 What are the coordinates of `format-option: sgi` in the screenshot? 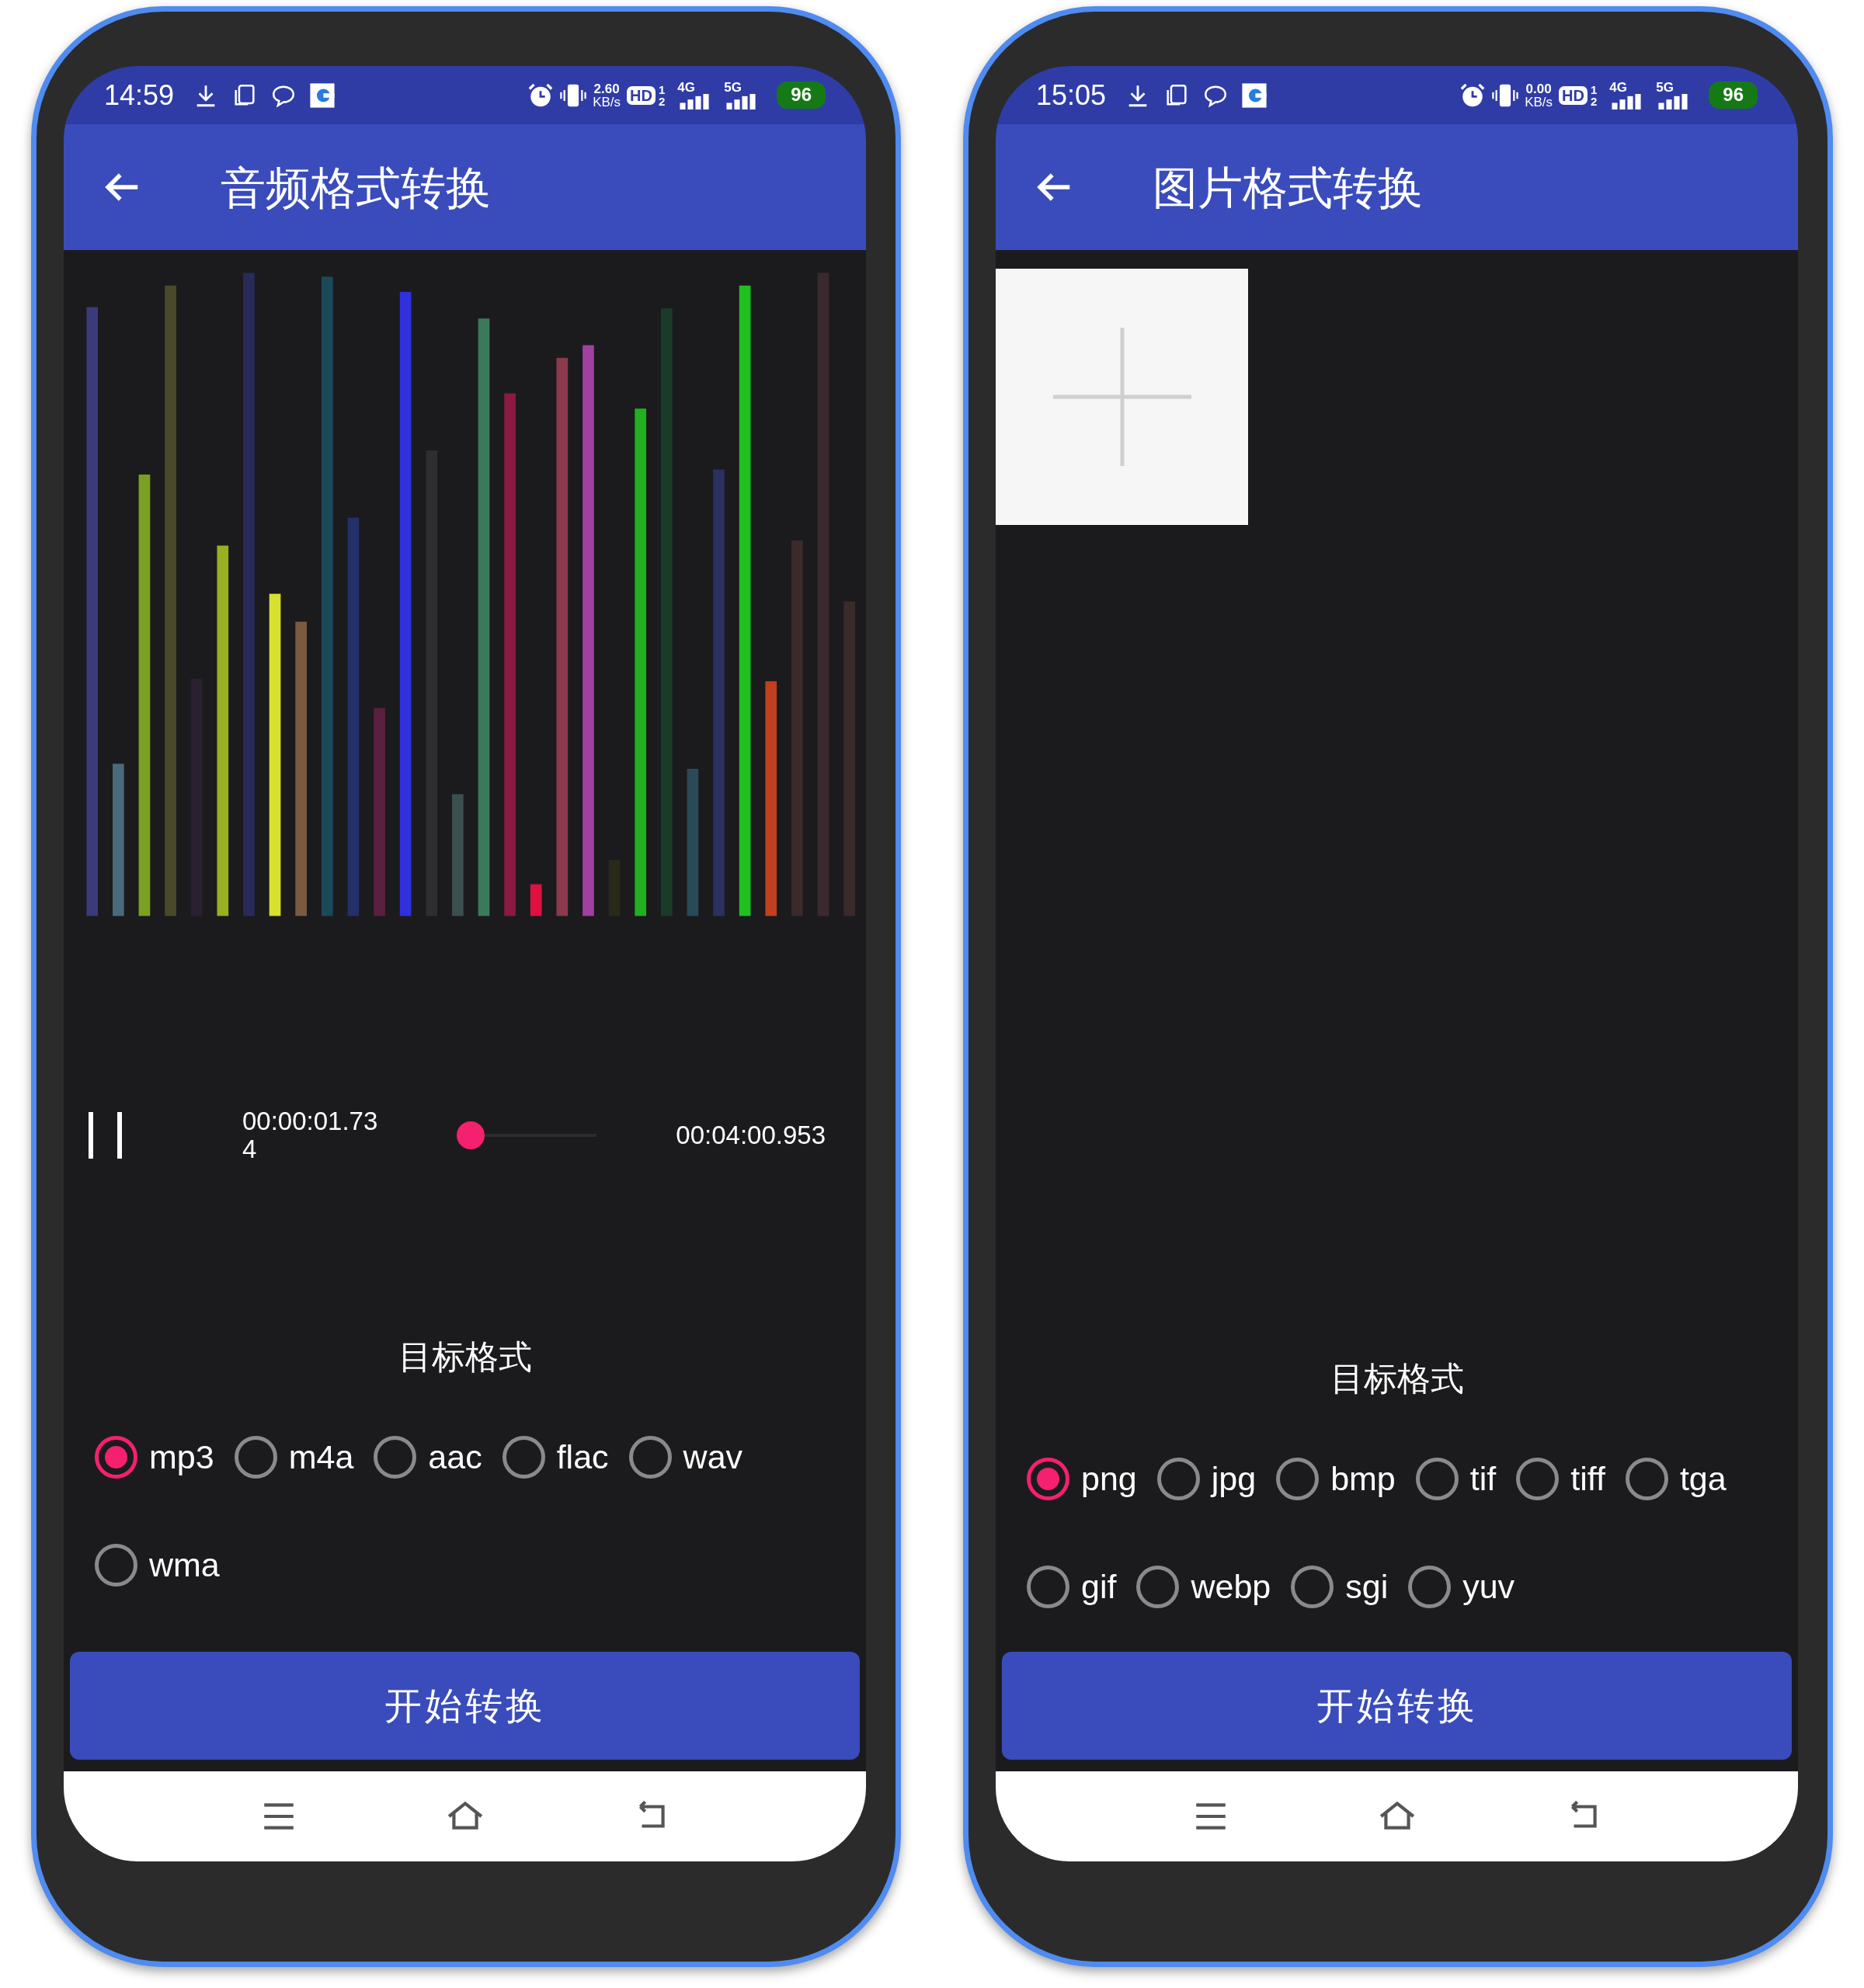 It's located at (1340, 1587).